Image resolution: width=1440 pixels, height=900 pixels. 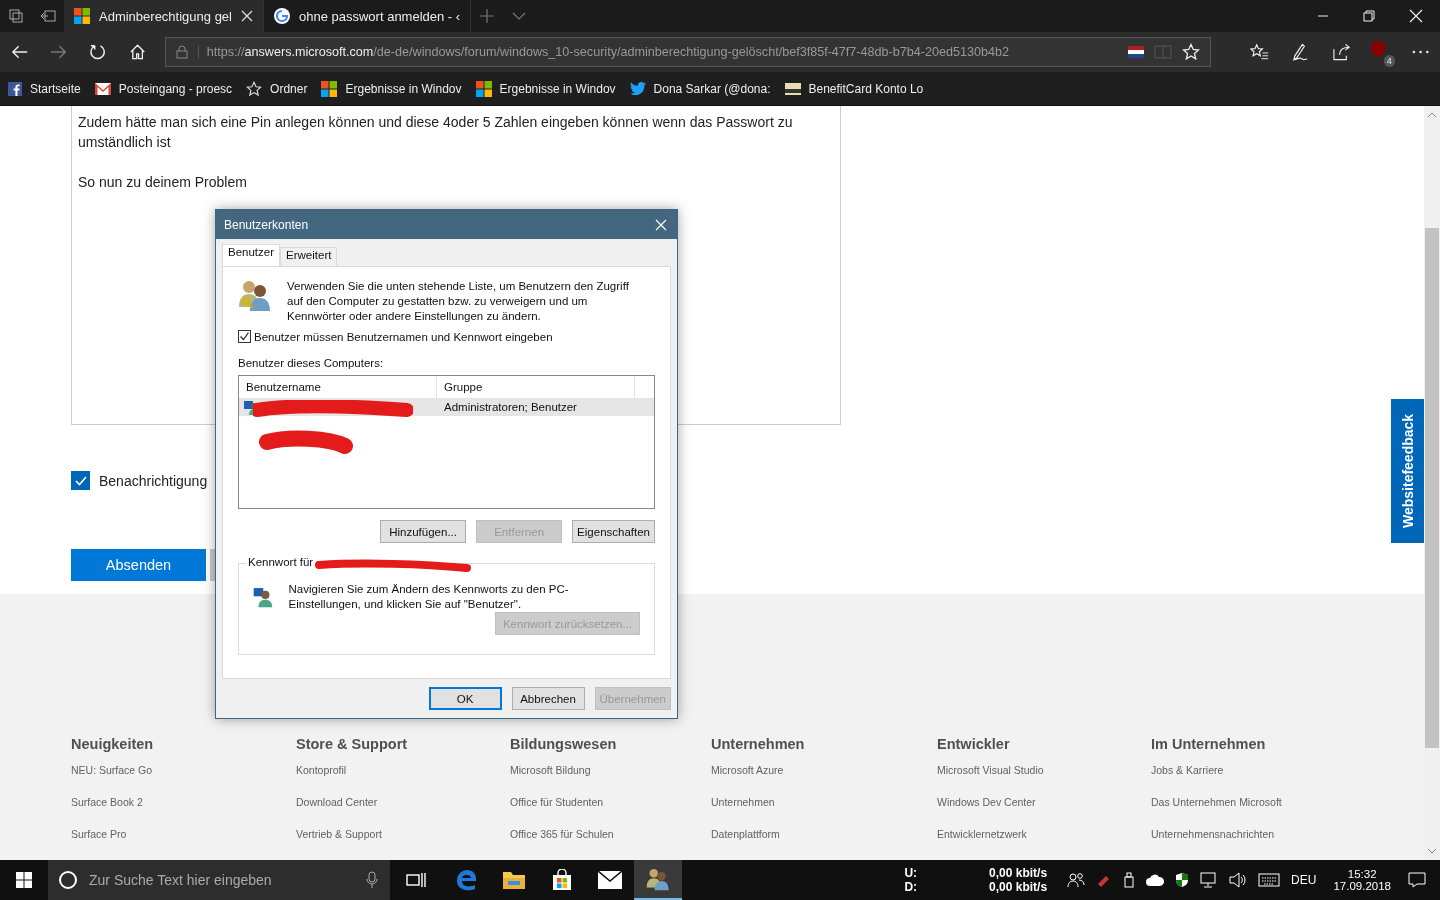 What do you see at coordinates (1269, 880) in the screenshot?
I see `keyboard-icon` at bounding box center [1269, 880].